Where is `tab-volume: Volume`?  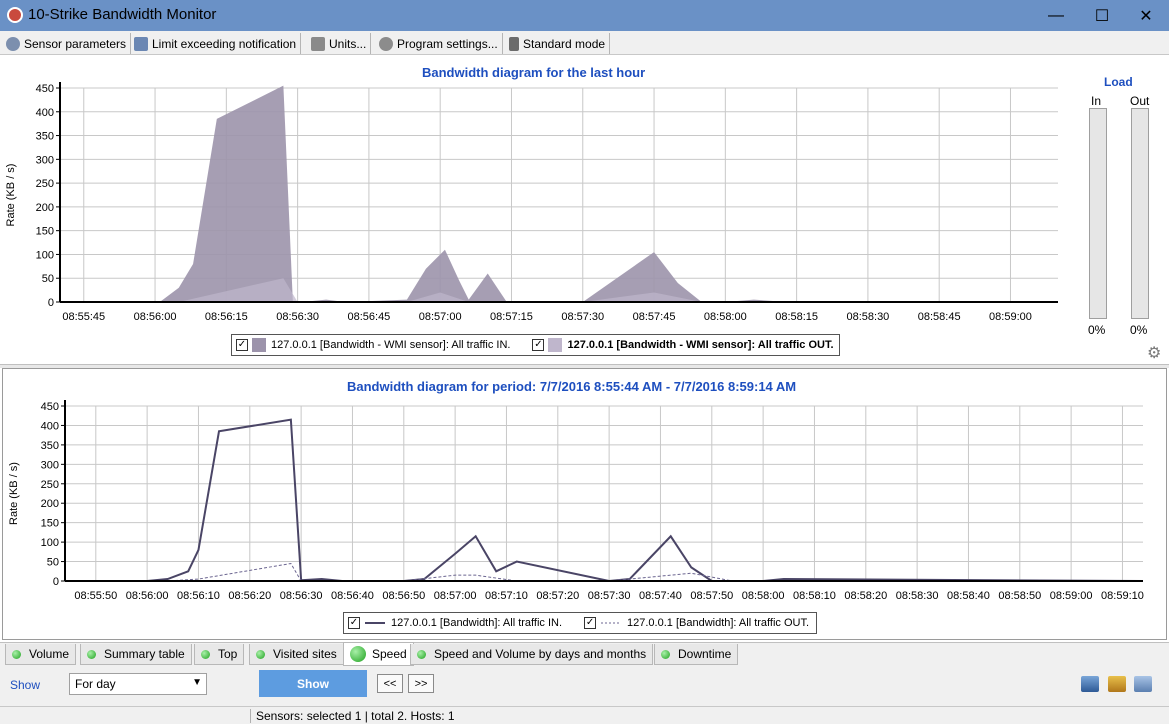 tab-volume: Volume is located at coordinates (41, 654).